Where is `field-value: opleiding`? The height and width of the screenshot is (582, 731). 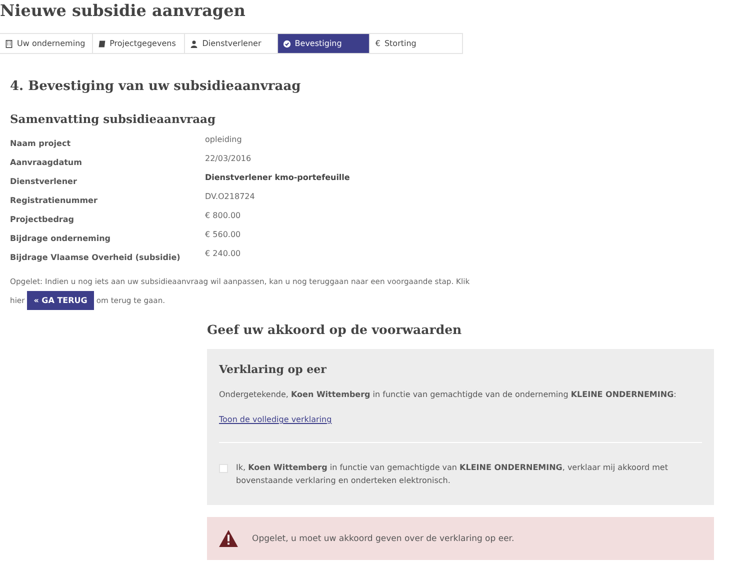 field-value: opleiding is located at coordinates (224, 140).